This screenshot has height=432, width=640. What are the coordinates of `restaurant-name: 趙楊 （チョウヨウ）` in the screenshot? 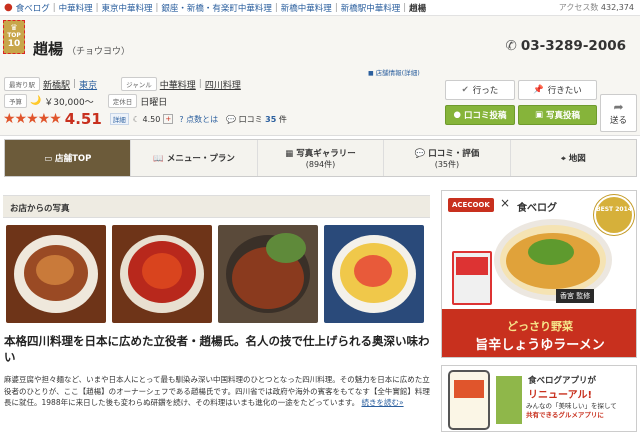 It's located at (81, 48).